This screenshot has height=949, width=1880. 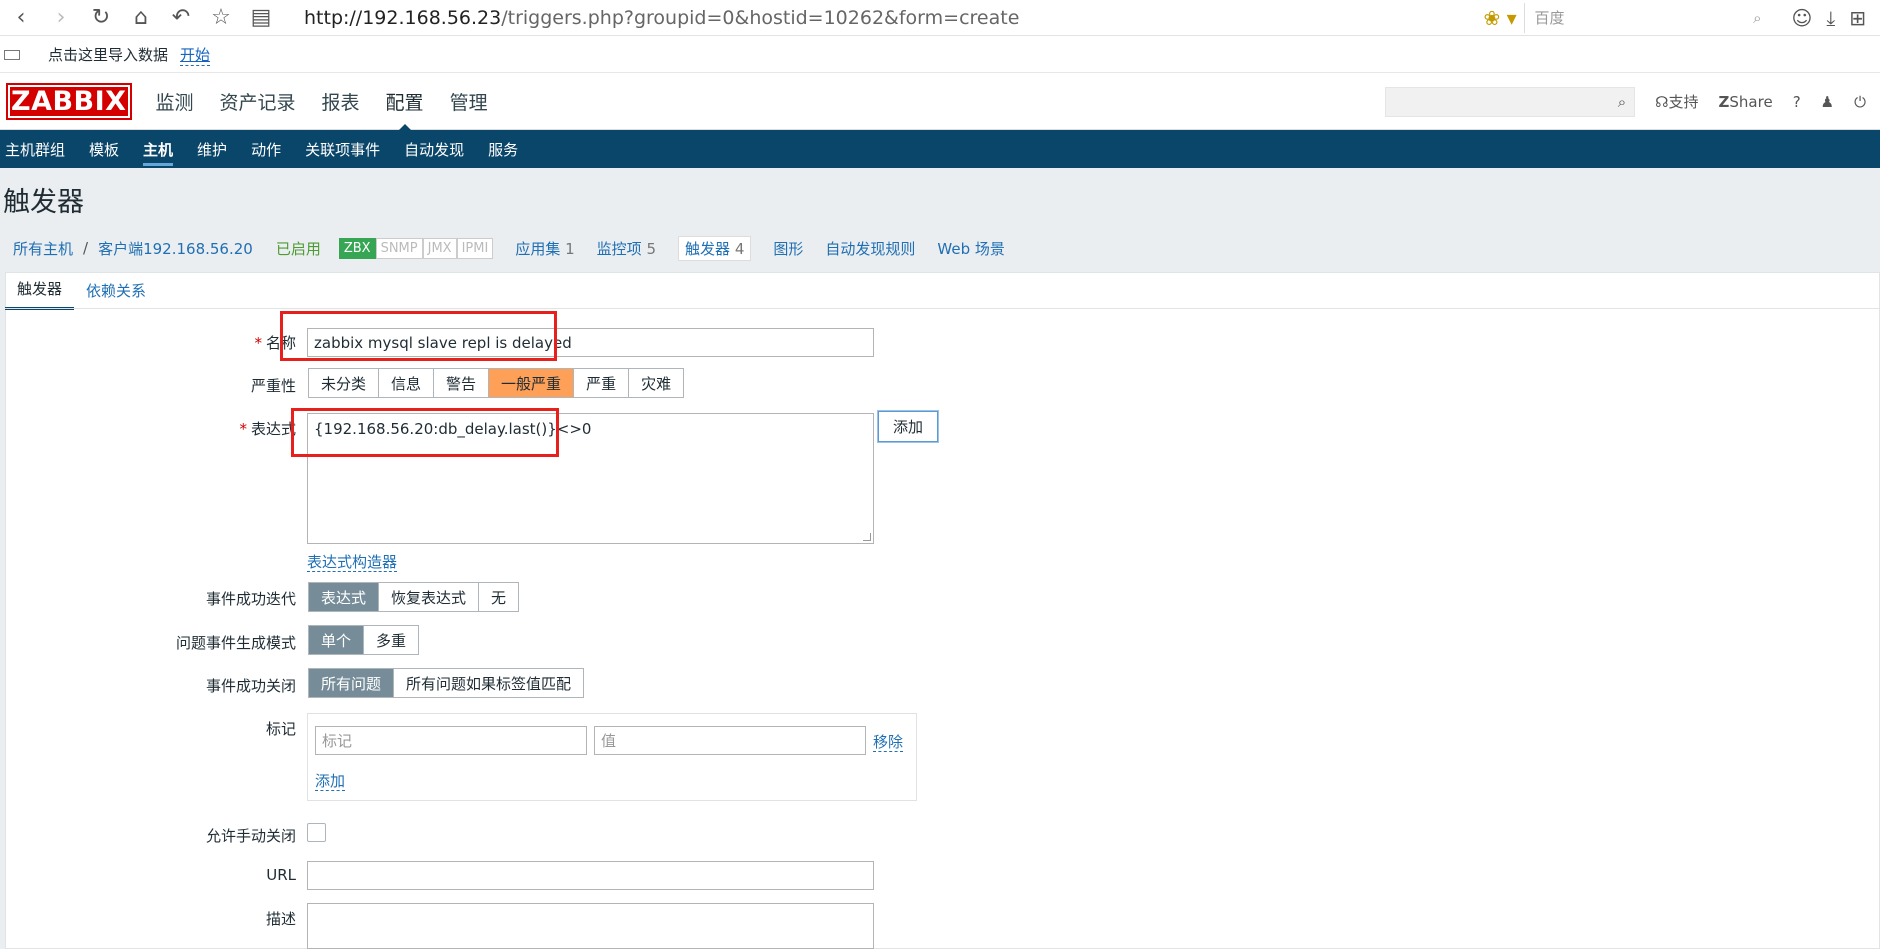 I want to click on items-link: 监控项 5, so click(x=626, y=248).